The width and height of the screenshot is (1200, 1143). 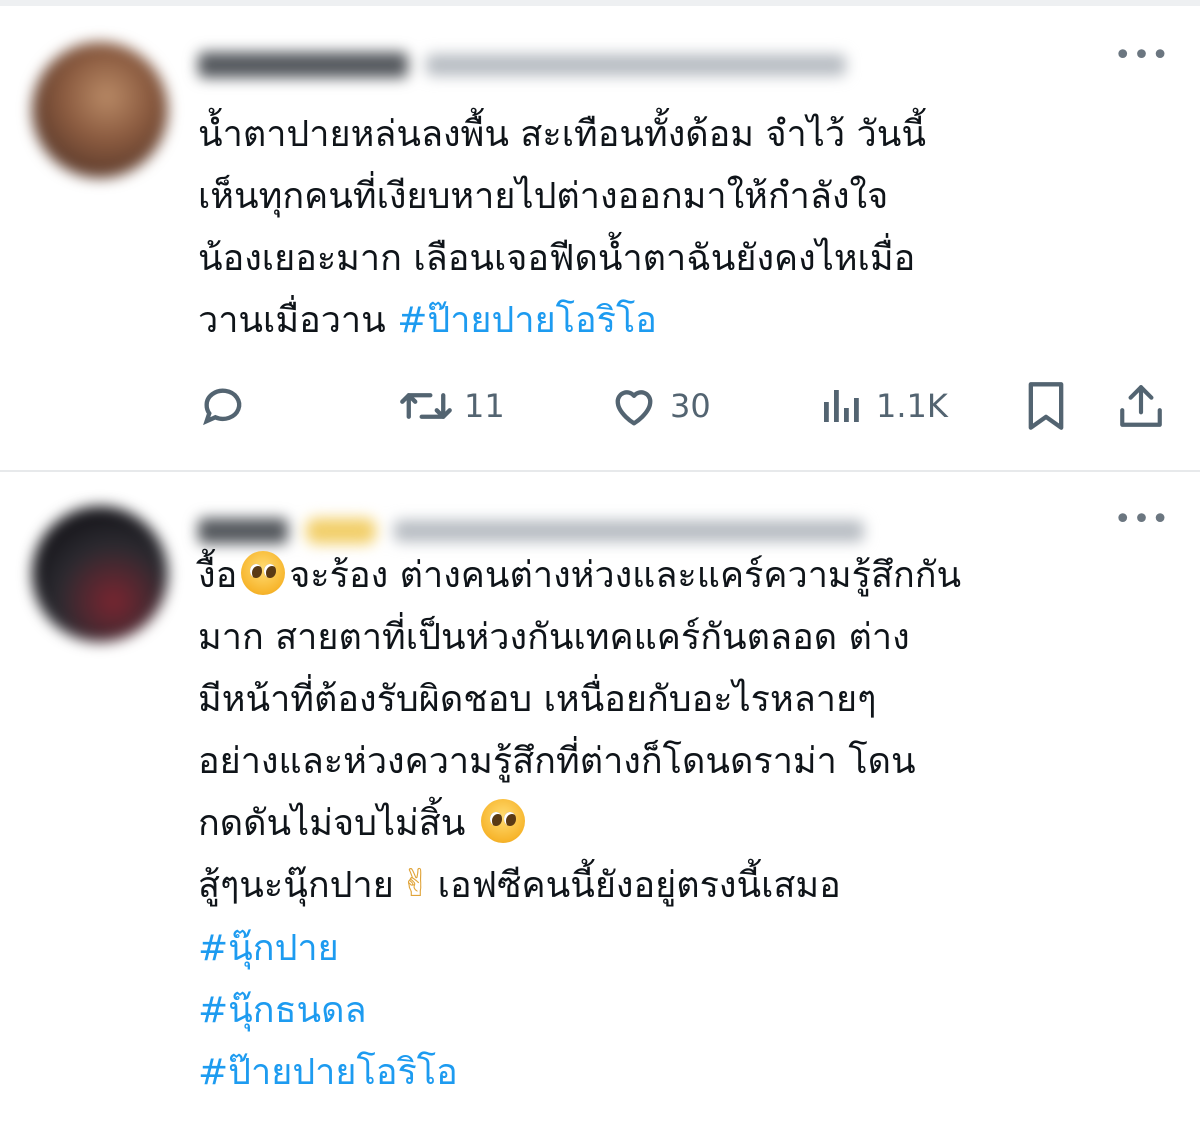 I want to click on like-count: 30, so click(x=690, y=406).